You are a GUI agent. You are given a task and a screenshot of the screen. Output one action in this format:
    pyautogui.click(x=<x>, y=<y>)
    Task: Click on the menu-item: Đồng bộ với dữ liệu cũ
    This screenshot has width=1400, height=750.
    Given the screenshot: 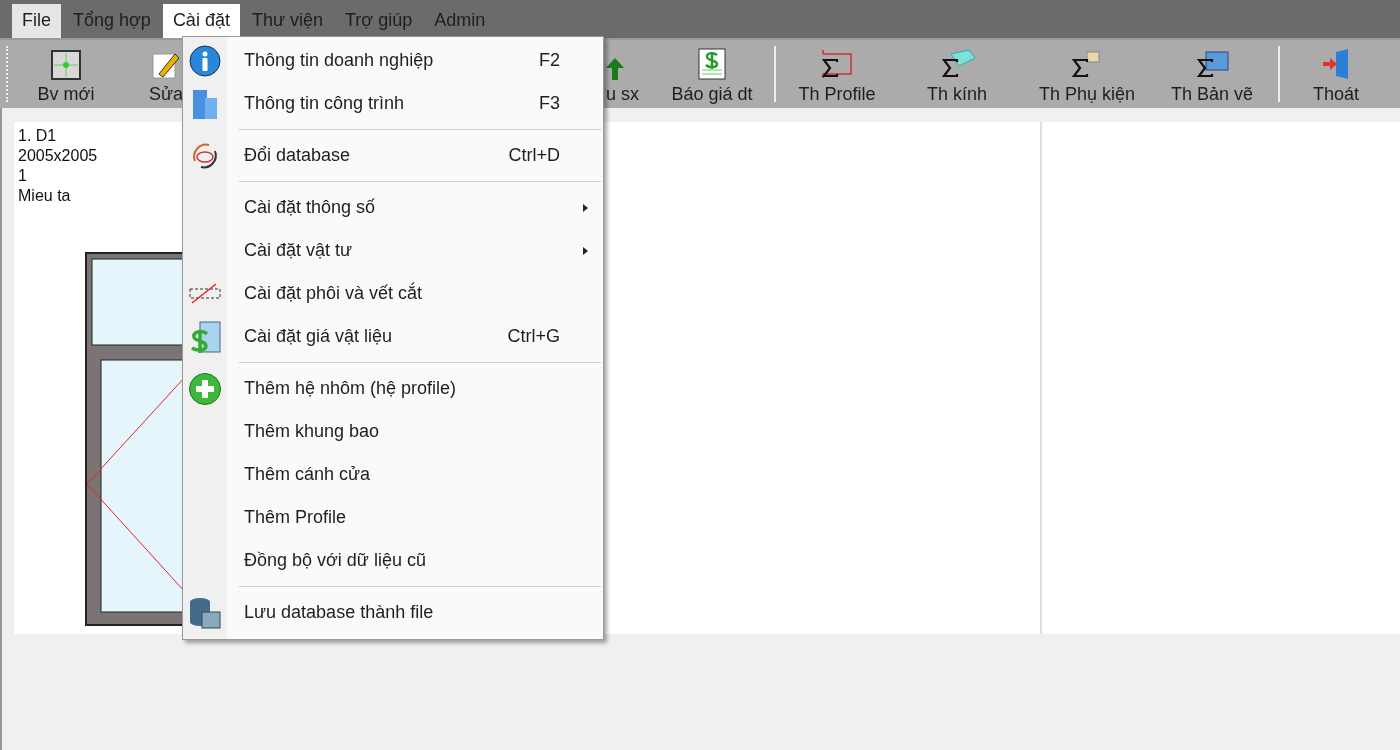 What is the action you would take?
    pyautogui.click(x=393, y=560)
    